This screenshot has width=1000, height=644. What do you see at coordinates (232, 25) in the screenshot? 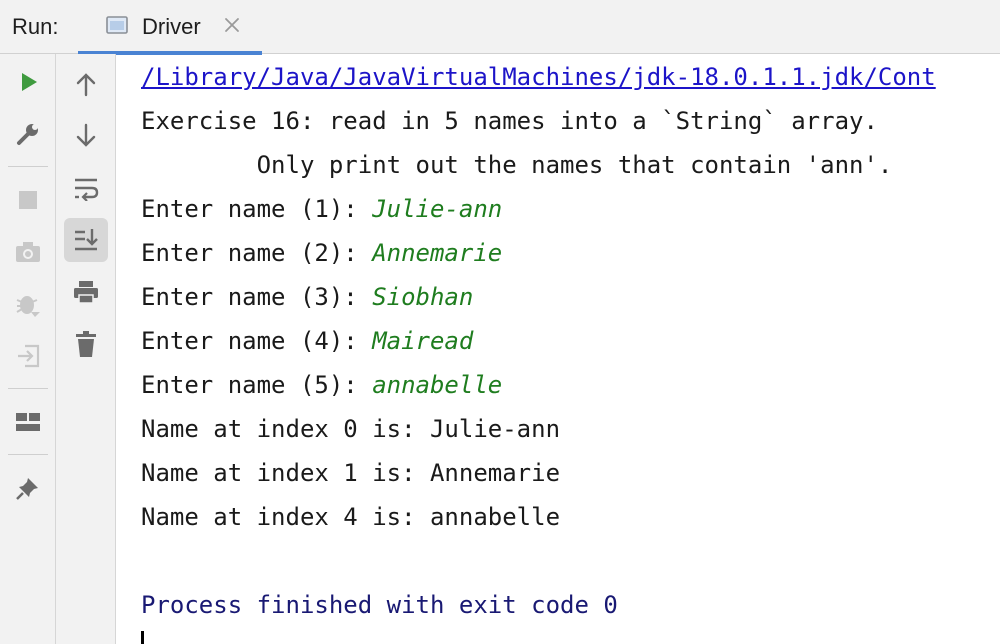
I see `close-icon` at bounding box center [232, 25].